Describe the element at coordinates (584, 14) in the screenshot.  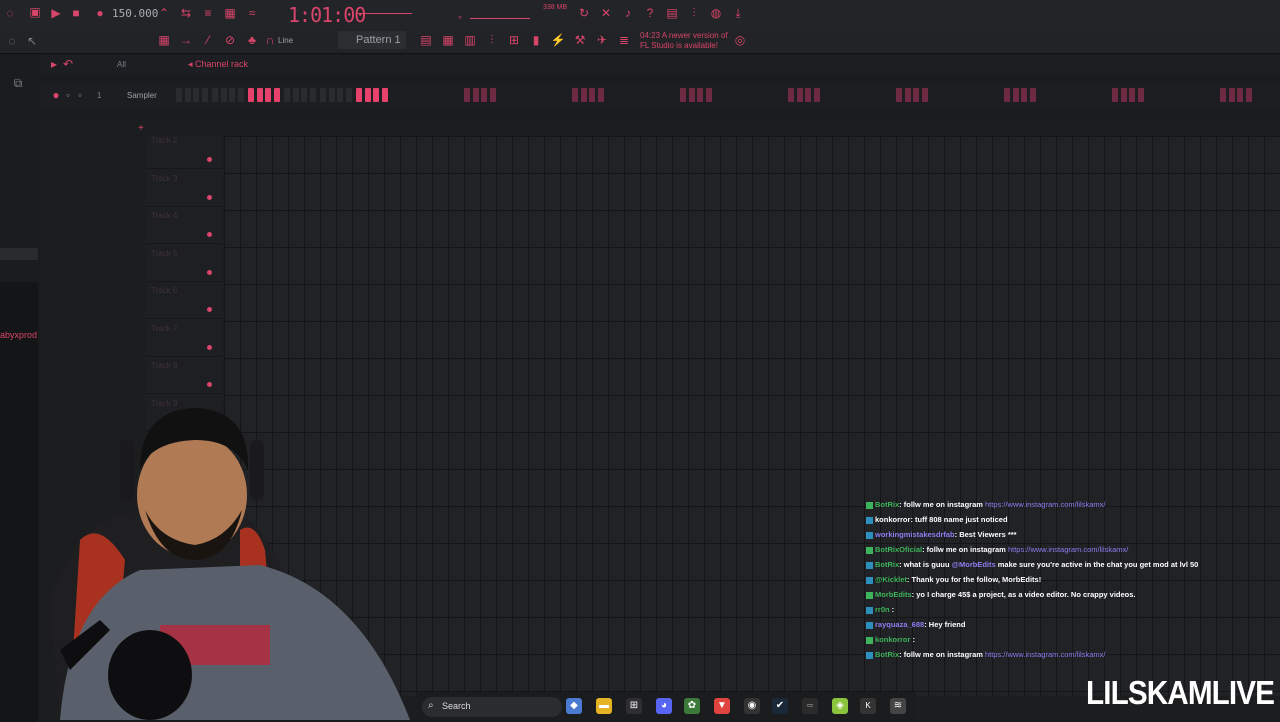
I see `undo-history-icon: ↻` at that location.